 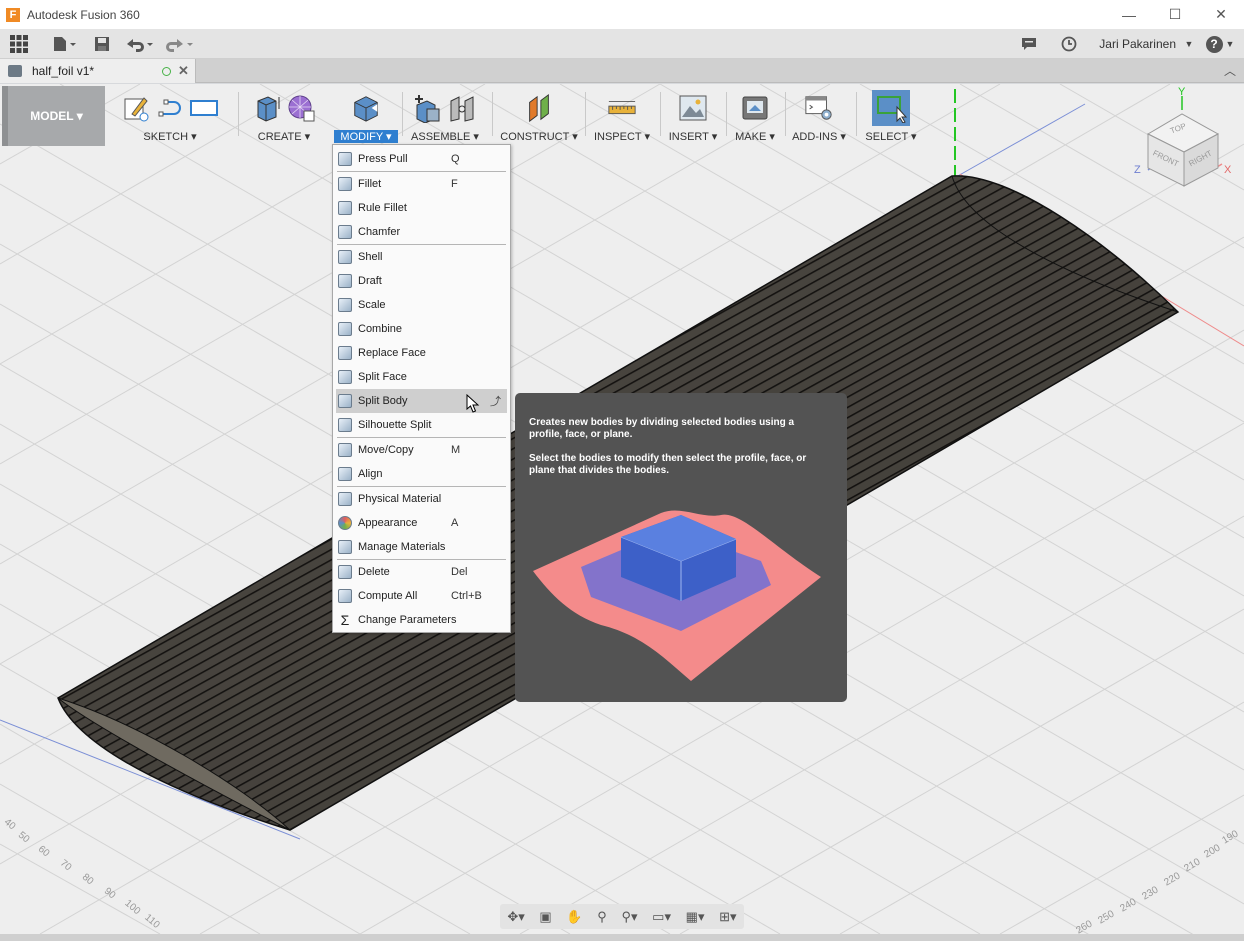 I want to click on menu-item-label: Physical Material, so click(x=400, y=499).